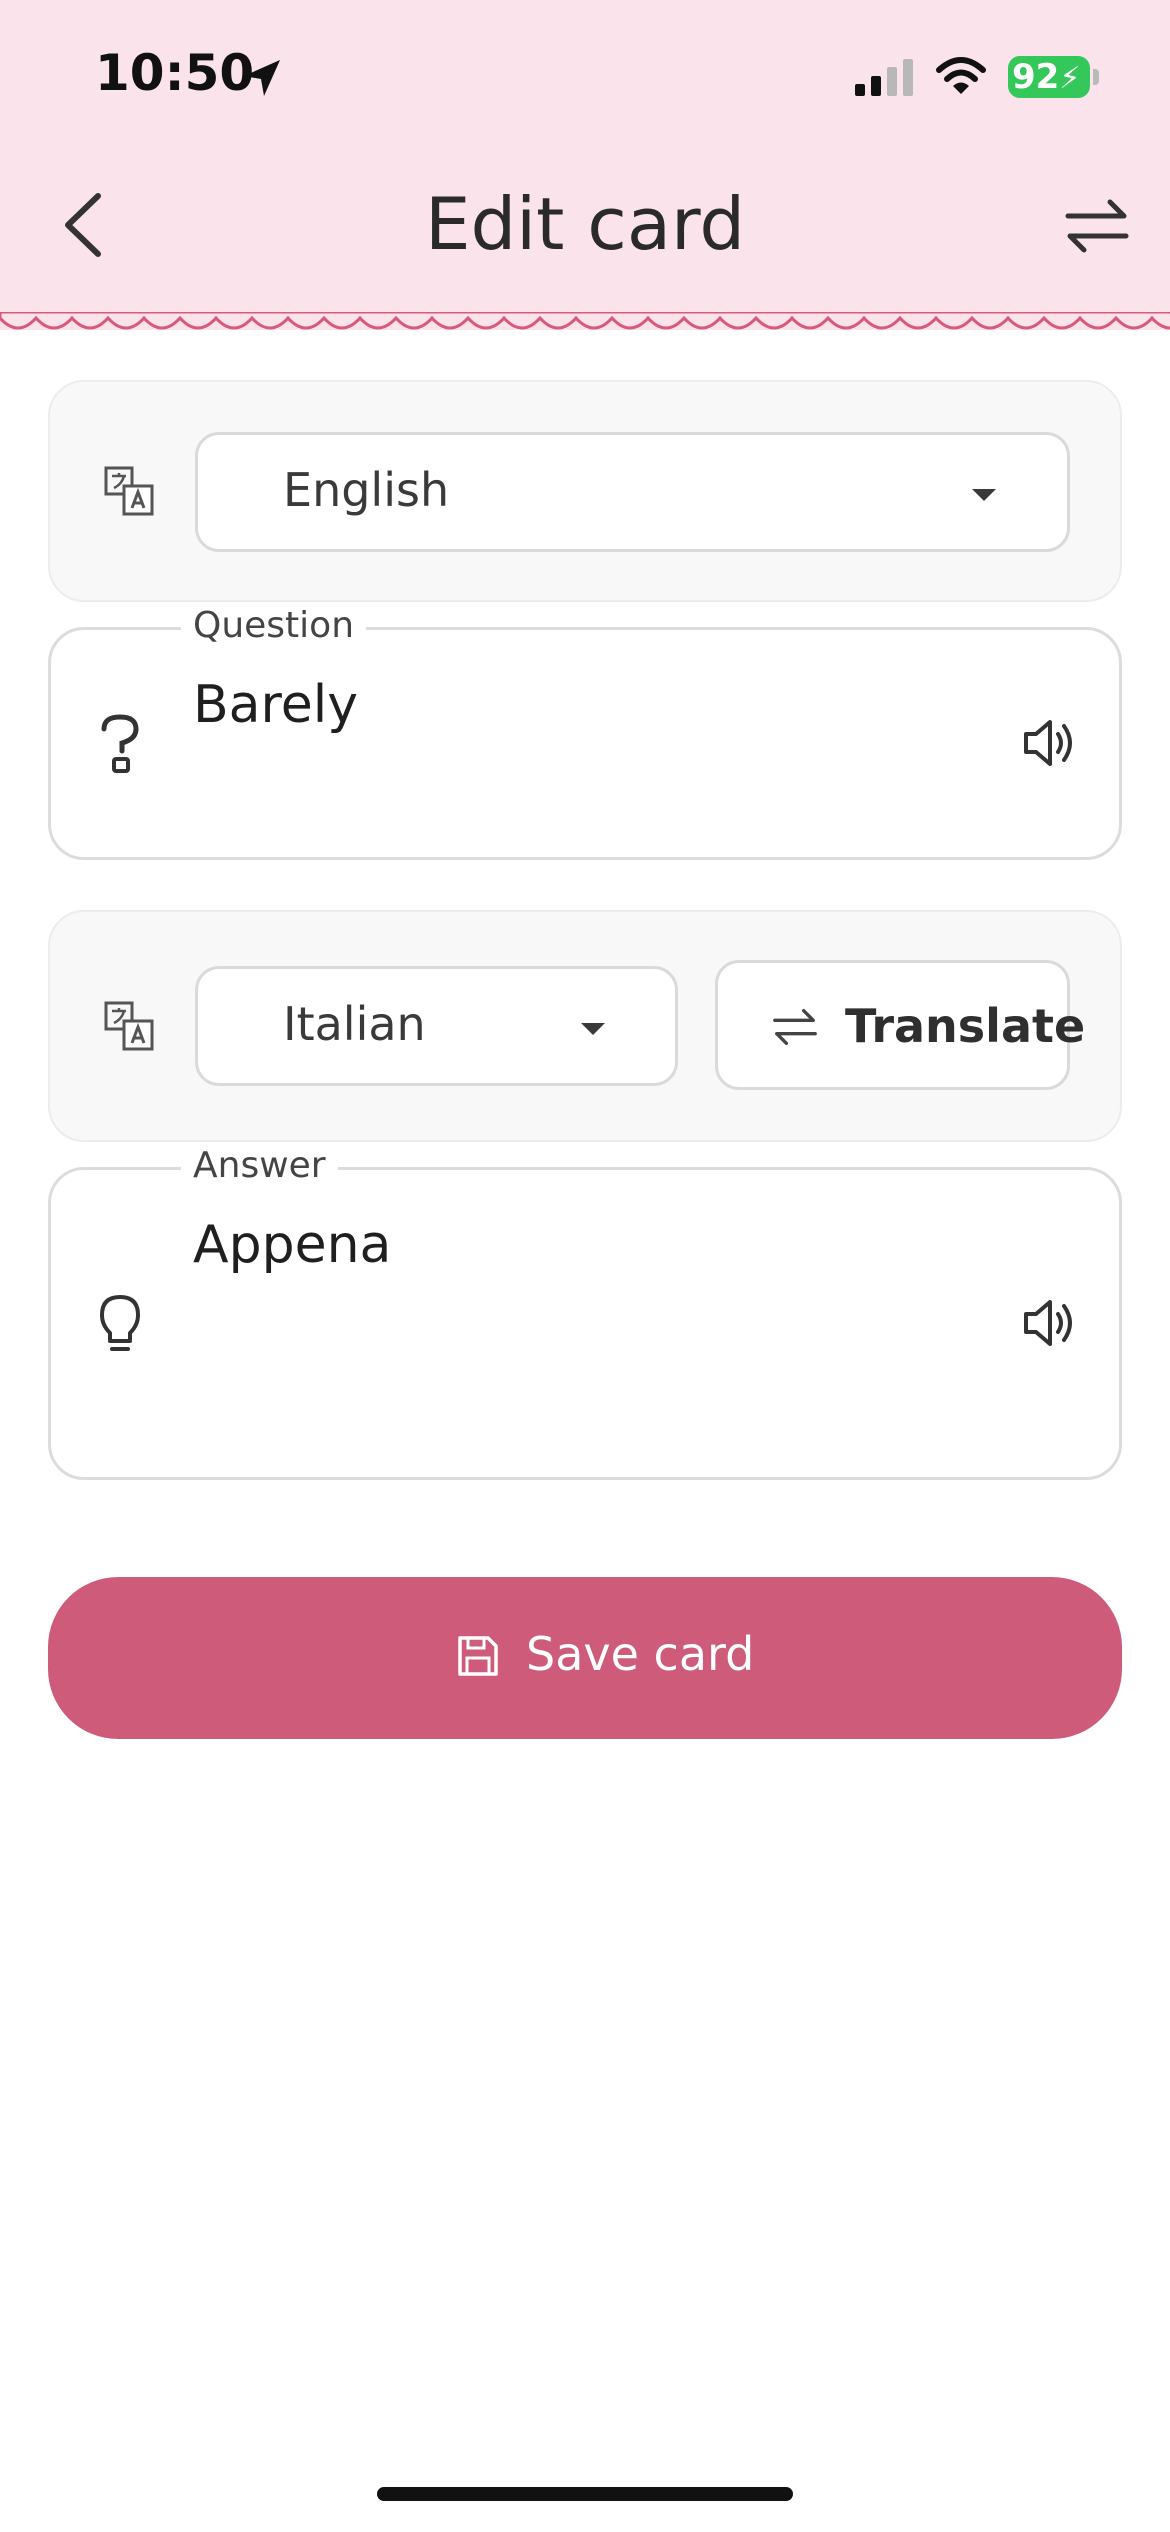 The width and height of the screenshot is (1170, 2532). Describe the element at coordinates (366, 490) in the screenshot. I see `question-language-value: English` at that location.